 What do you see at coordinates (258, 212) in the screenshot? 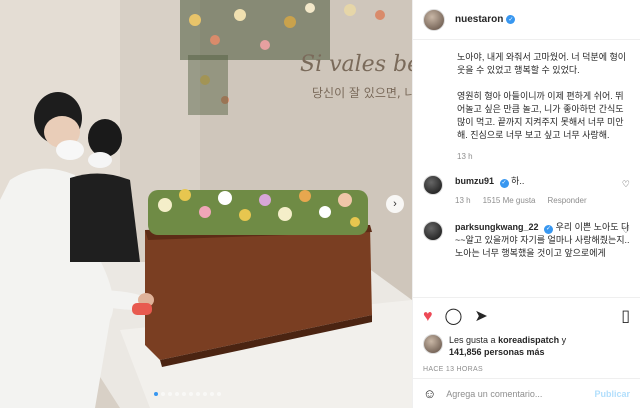
I see `box-flowers` at bounding box center [258, 212].